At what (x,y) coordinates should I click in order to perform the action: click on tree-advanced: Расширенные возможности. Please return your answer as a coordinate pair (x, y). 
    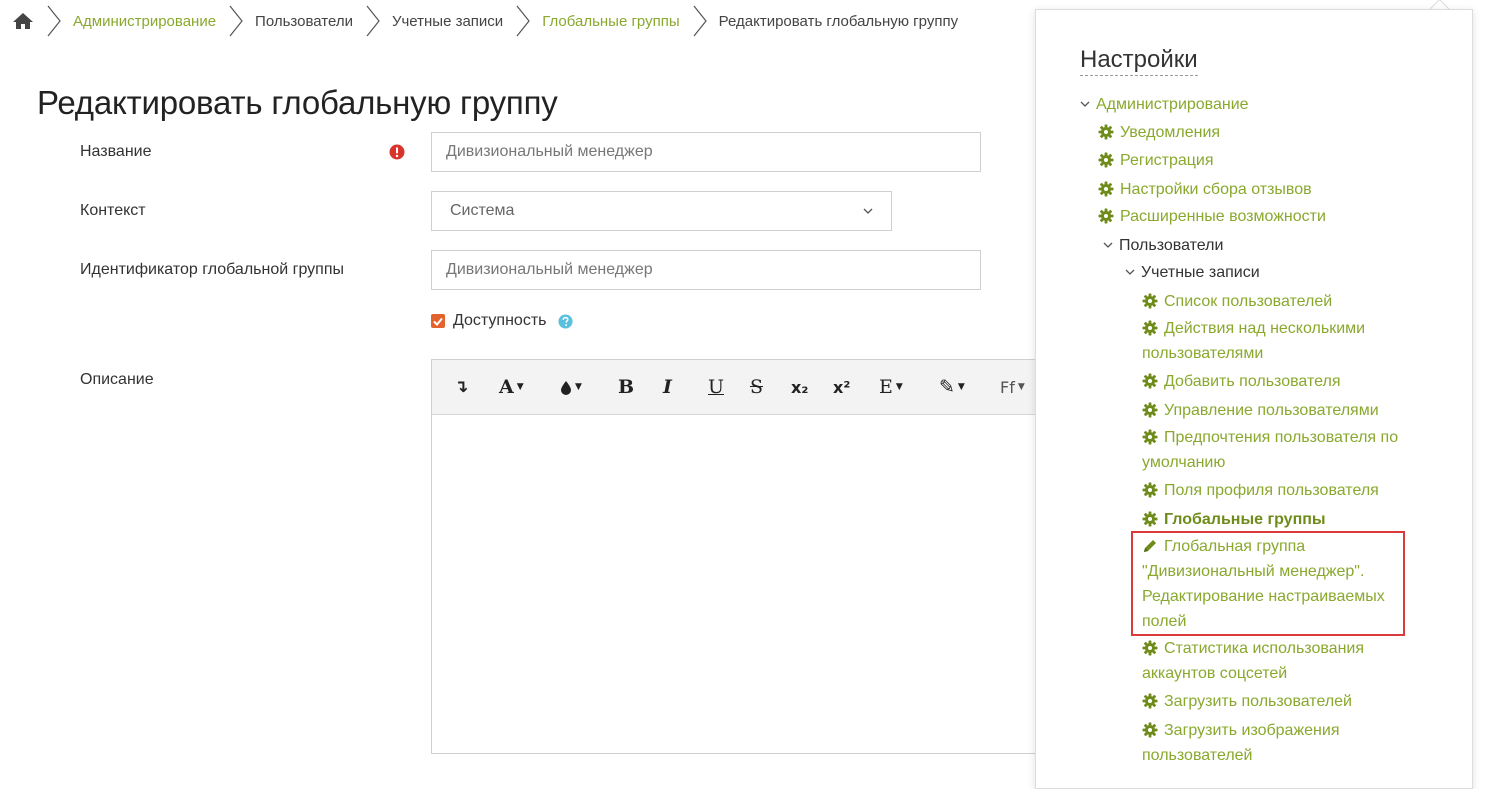
    Looking at the image, I should click on (1212, 216).